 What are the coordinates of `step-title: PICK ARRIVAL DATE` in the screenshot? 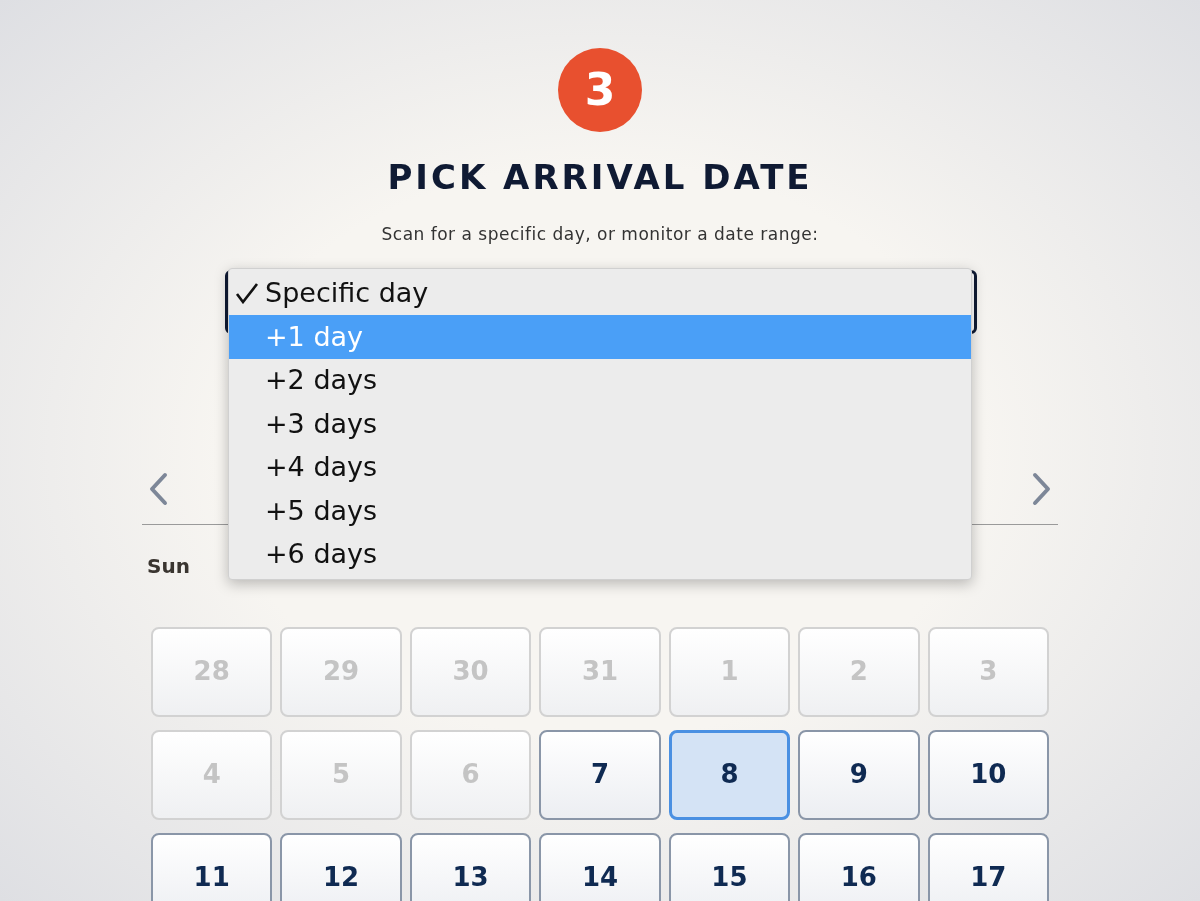 It's located at (600, 177).